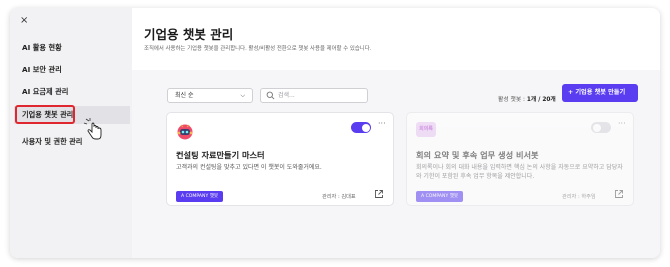 Image resolution: width=670 pixels, height=267 pixels. Describe the element at coordinates (579, 197) in the screenshot. I see `chatbot-manager: 관리자 : 하주임` at that location.